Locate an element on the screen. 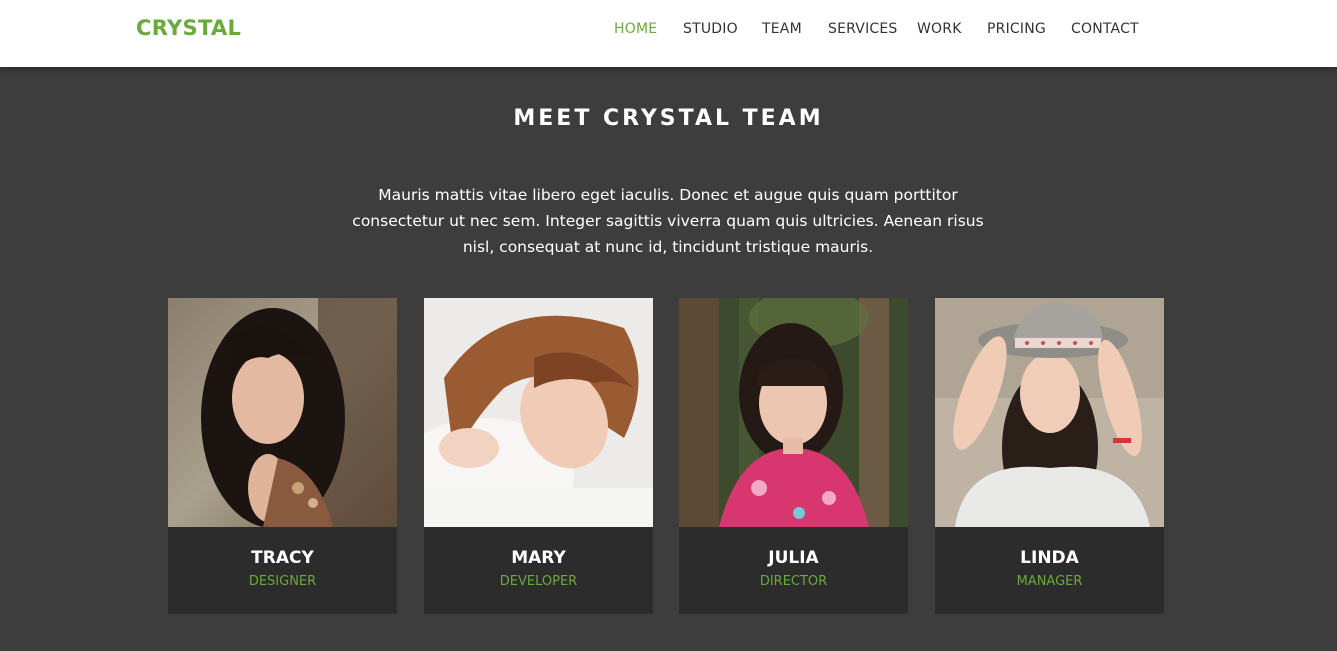 This screenshot has height=651, width=1337. brand-logo: CRYSTAL is located at coordinates (188, 28).